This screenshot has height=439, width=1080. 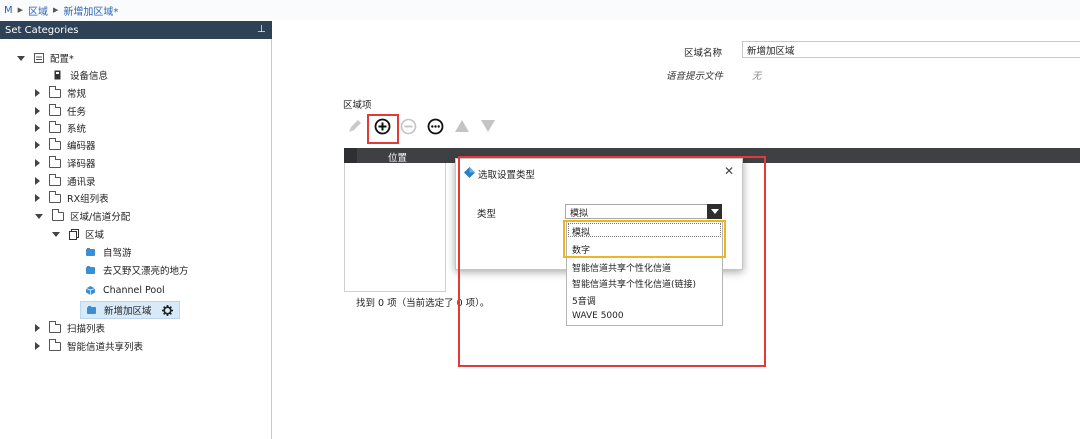 What do you see at coordinates (90, 10) in the screenshot?
I see `breadcrumb-current: 新增加区域*` at bounding box center [90, 10].